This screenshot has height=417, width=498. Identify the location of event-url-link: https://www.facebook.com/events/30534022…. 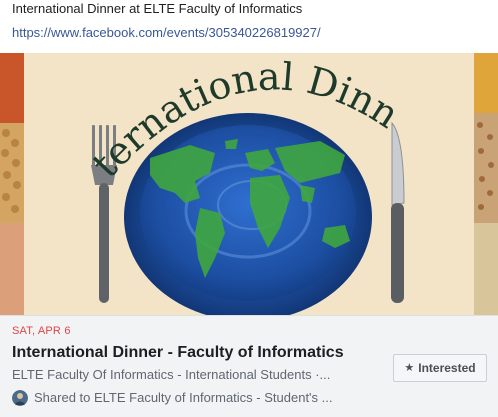
(166, 33).